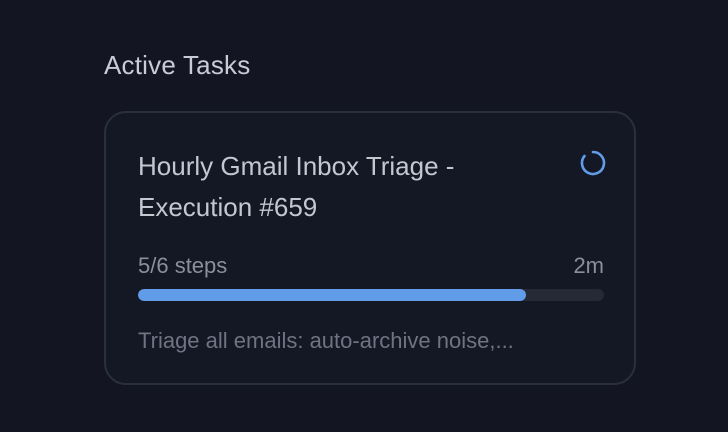 Image resolution: width=728 pixels, height=432 pixels. I want to click on progress-bar, so click(371, 295).